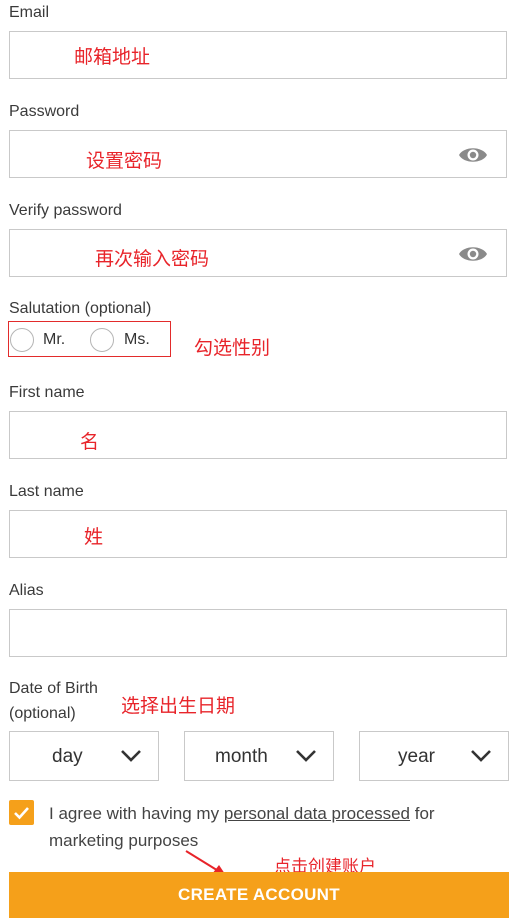 The width and height of the screenshot is (521, 924). Describe the element at coordinates (178, 706) in the screenshot. I see `dob-annotation: 选择出生日期` at that location.